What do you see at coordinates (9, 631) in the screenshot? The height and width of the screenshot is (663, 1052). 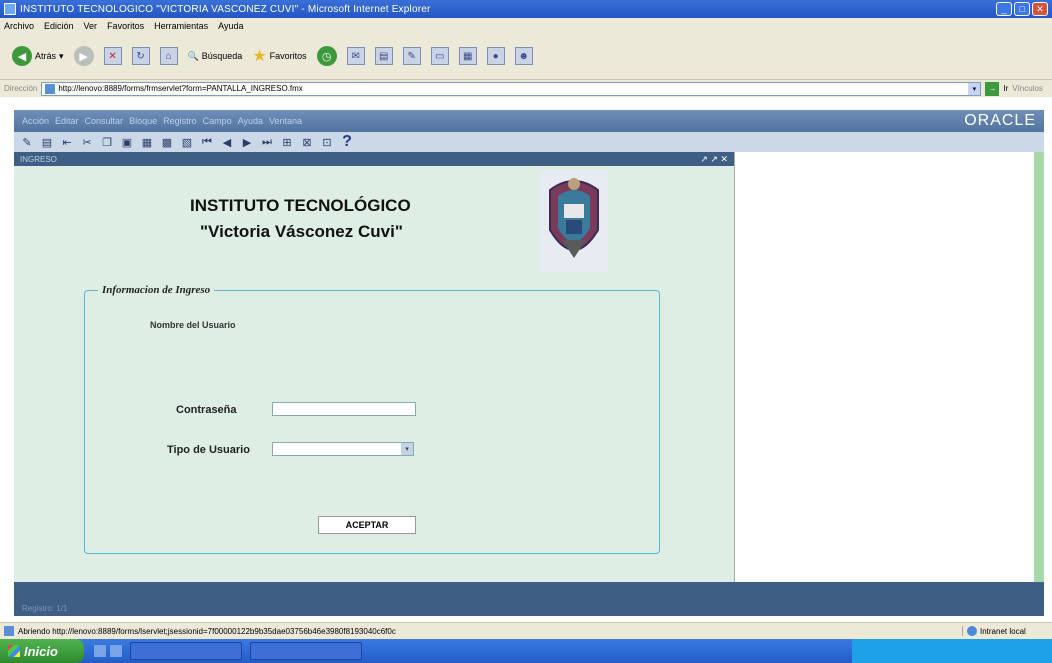 I see `loading-page-icon` at bounding box center [9, 631].